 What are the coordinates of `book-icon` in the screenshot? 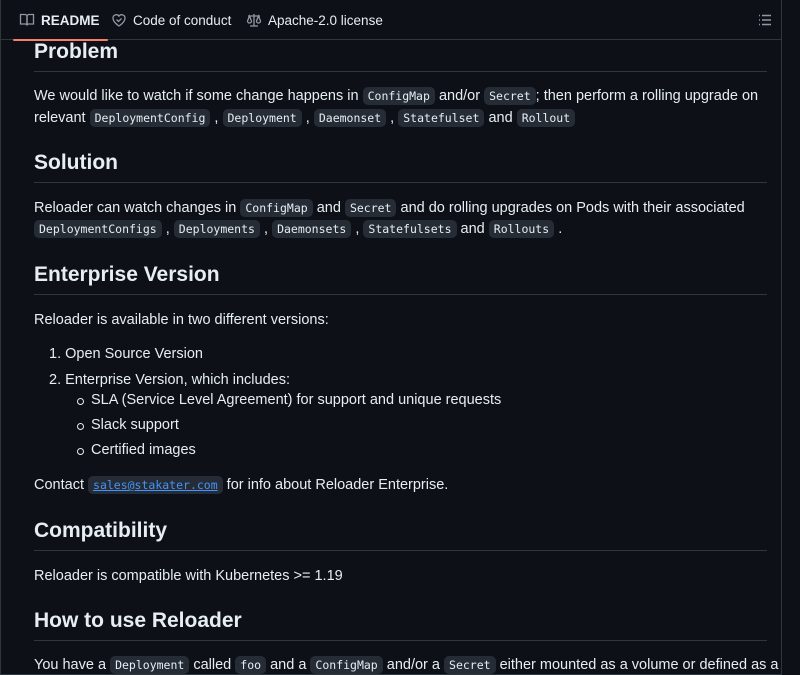 It's located at (27, 20).